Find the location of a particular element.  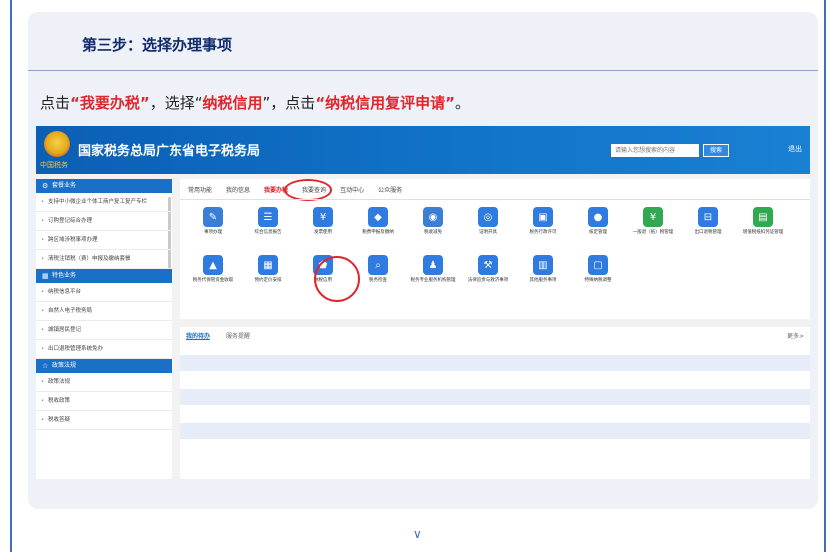

tab-common: 常用功能 is located at coordinates (200, 191).